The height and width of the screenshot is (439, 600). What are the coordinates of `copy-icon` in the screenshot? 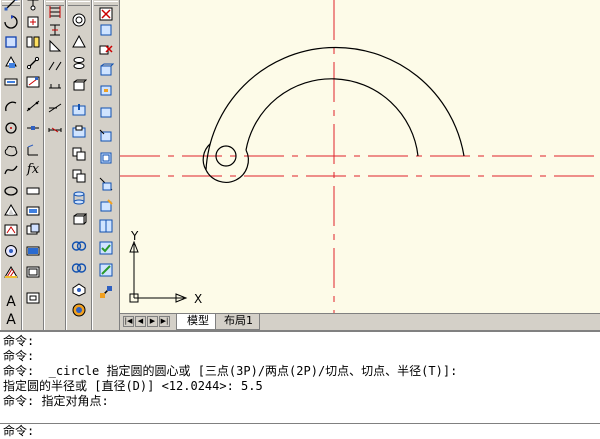 It's located at (33, 22).